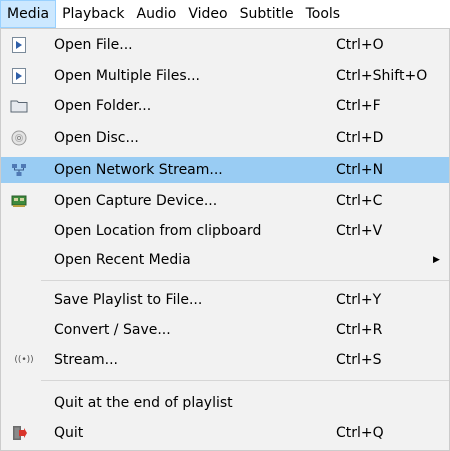 This screenshot has width=450, height=451. I want to click on menu-item-save-playlist: Save Playlist to File... Ctrl+Y, so click(225, 300).